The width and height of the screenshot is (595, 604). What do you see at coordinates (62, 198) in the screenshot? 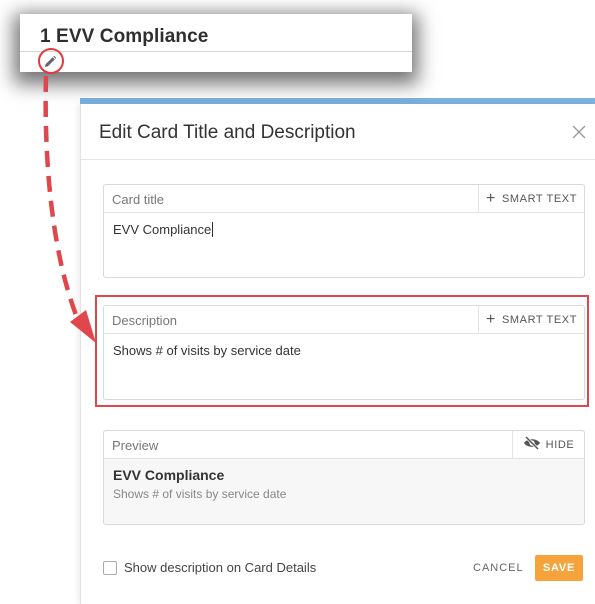
I see `arrow-dashed-line` at bounding box center [62, 198].